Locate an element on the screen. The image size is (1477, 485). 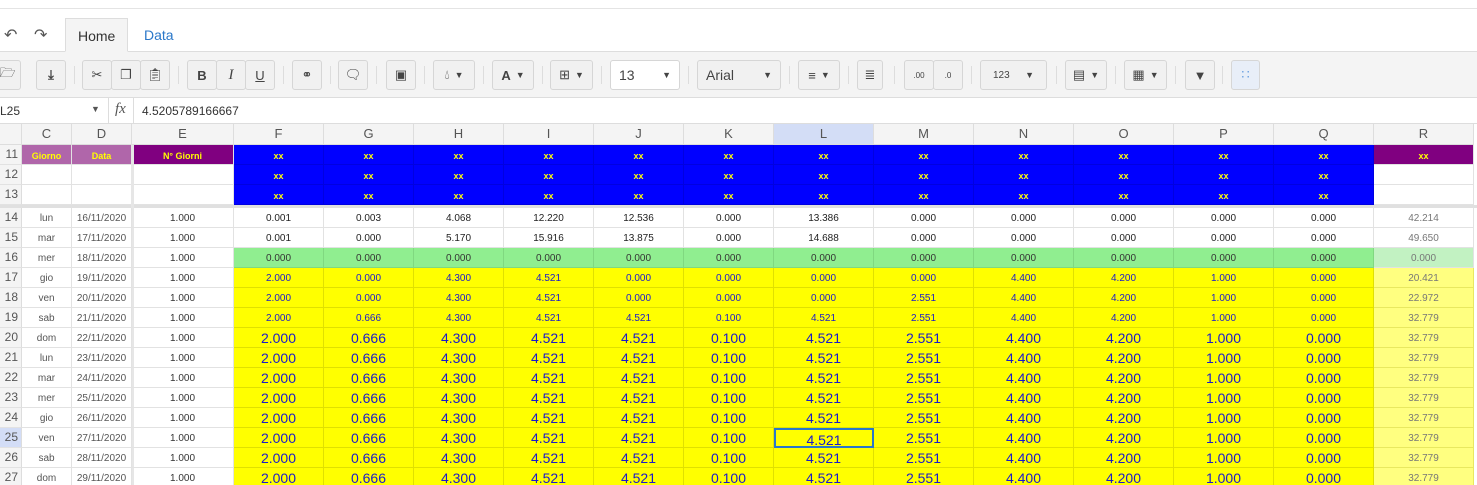
cell-C11: Giorno is located at coordinates (47, 155).